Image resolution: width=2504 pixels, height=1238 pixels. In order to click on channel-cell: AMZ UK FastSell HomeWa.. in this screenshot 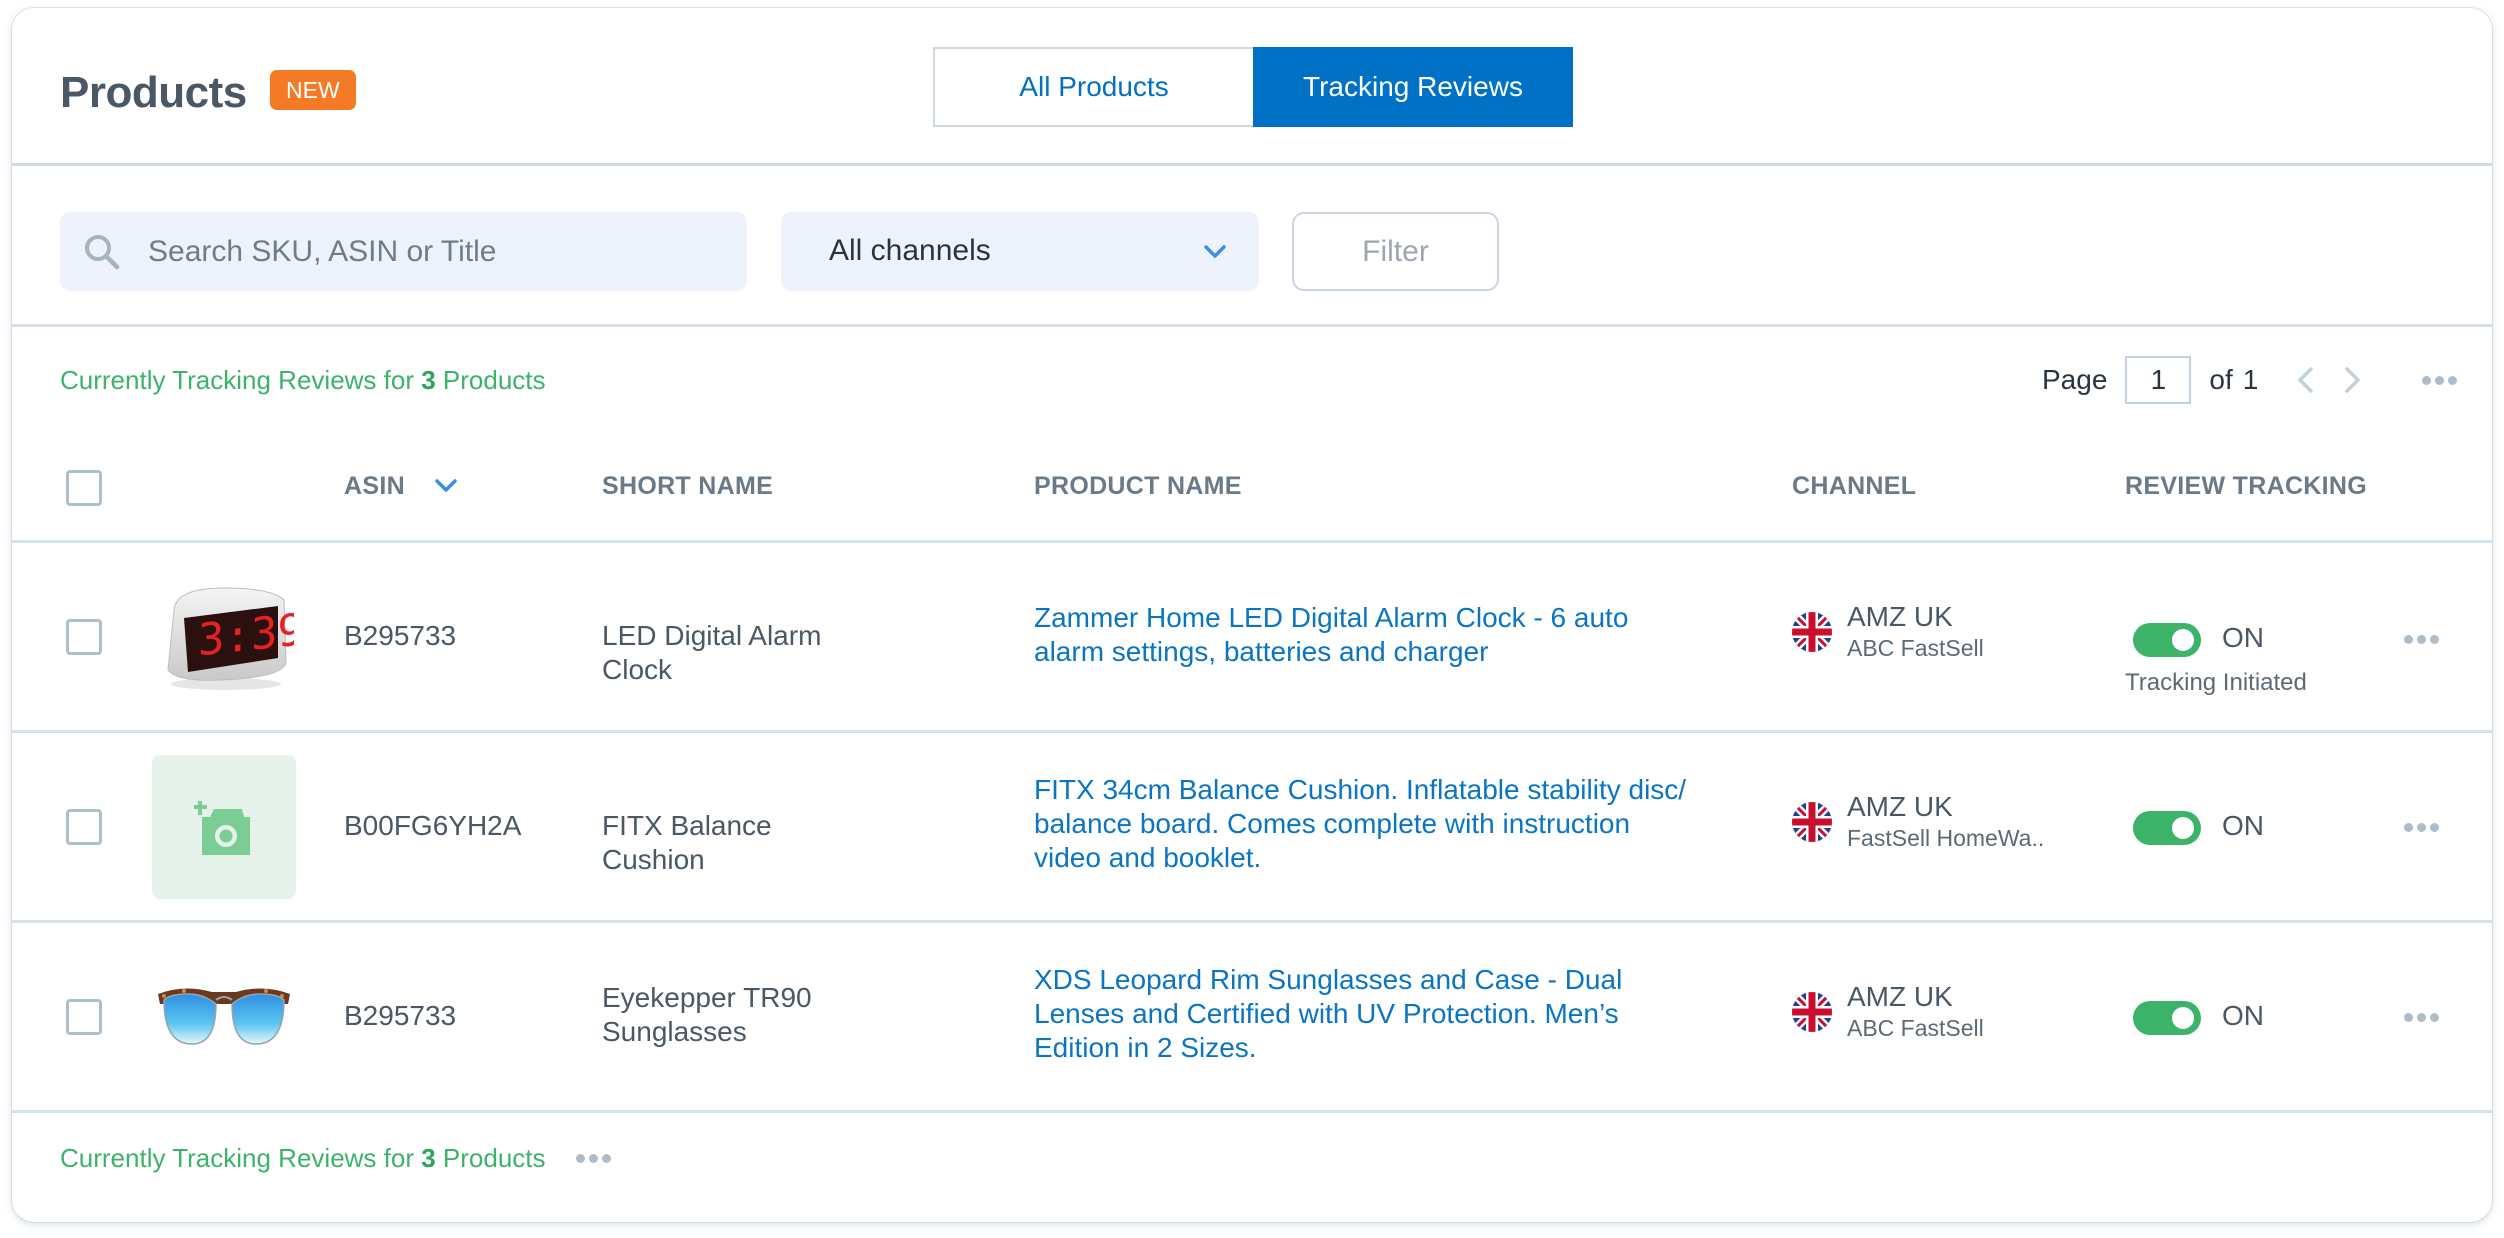, I will do `click(1918, 822)`.